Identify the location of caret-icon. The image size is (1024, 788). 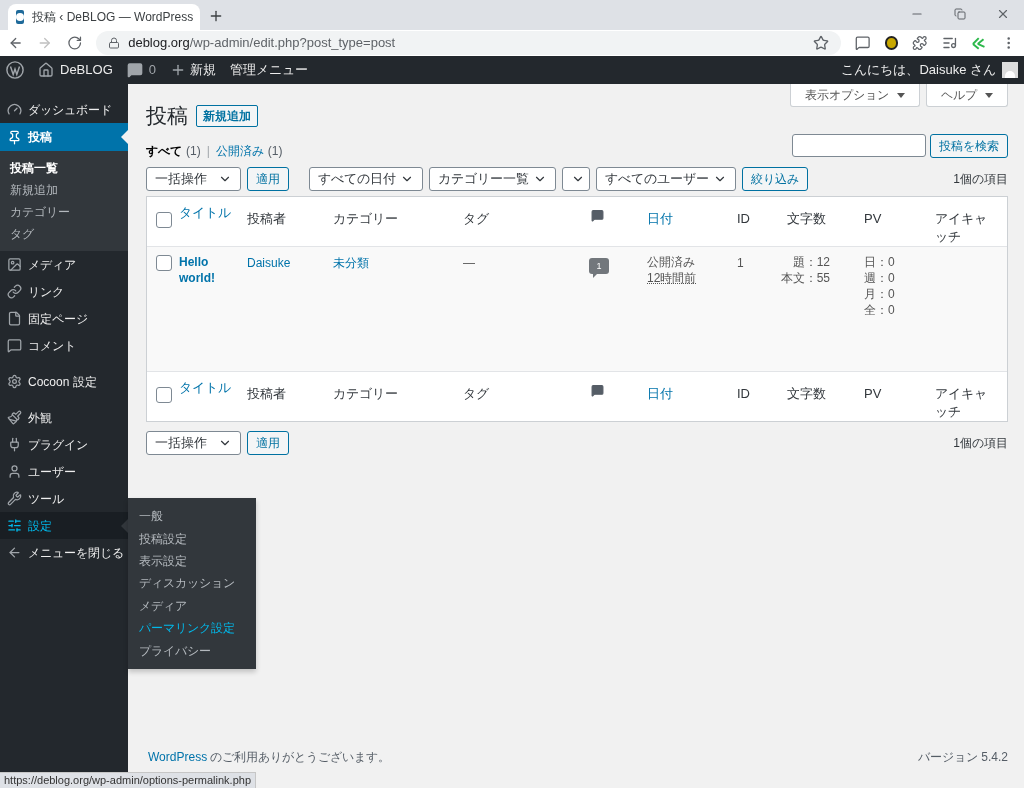
(989, 95).